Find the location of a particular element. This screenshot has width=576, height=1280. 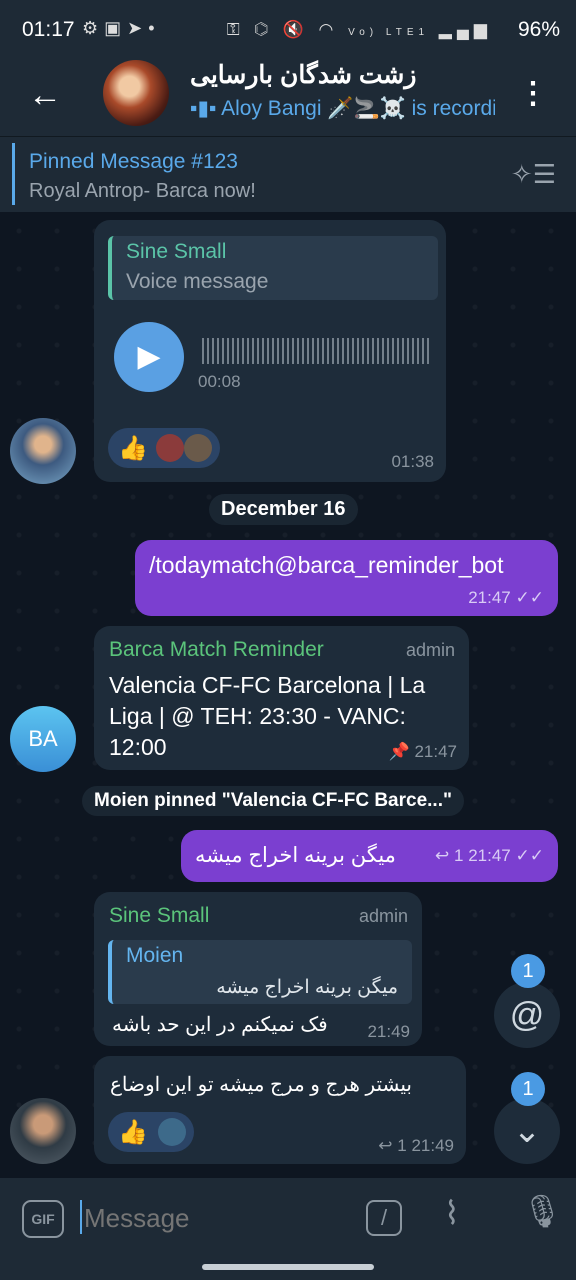

service-message: Moien pinned "Valencia CF-FC Barce..." is located at coordinates (273, 801).